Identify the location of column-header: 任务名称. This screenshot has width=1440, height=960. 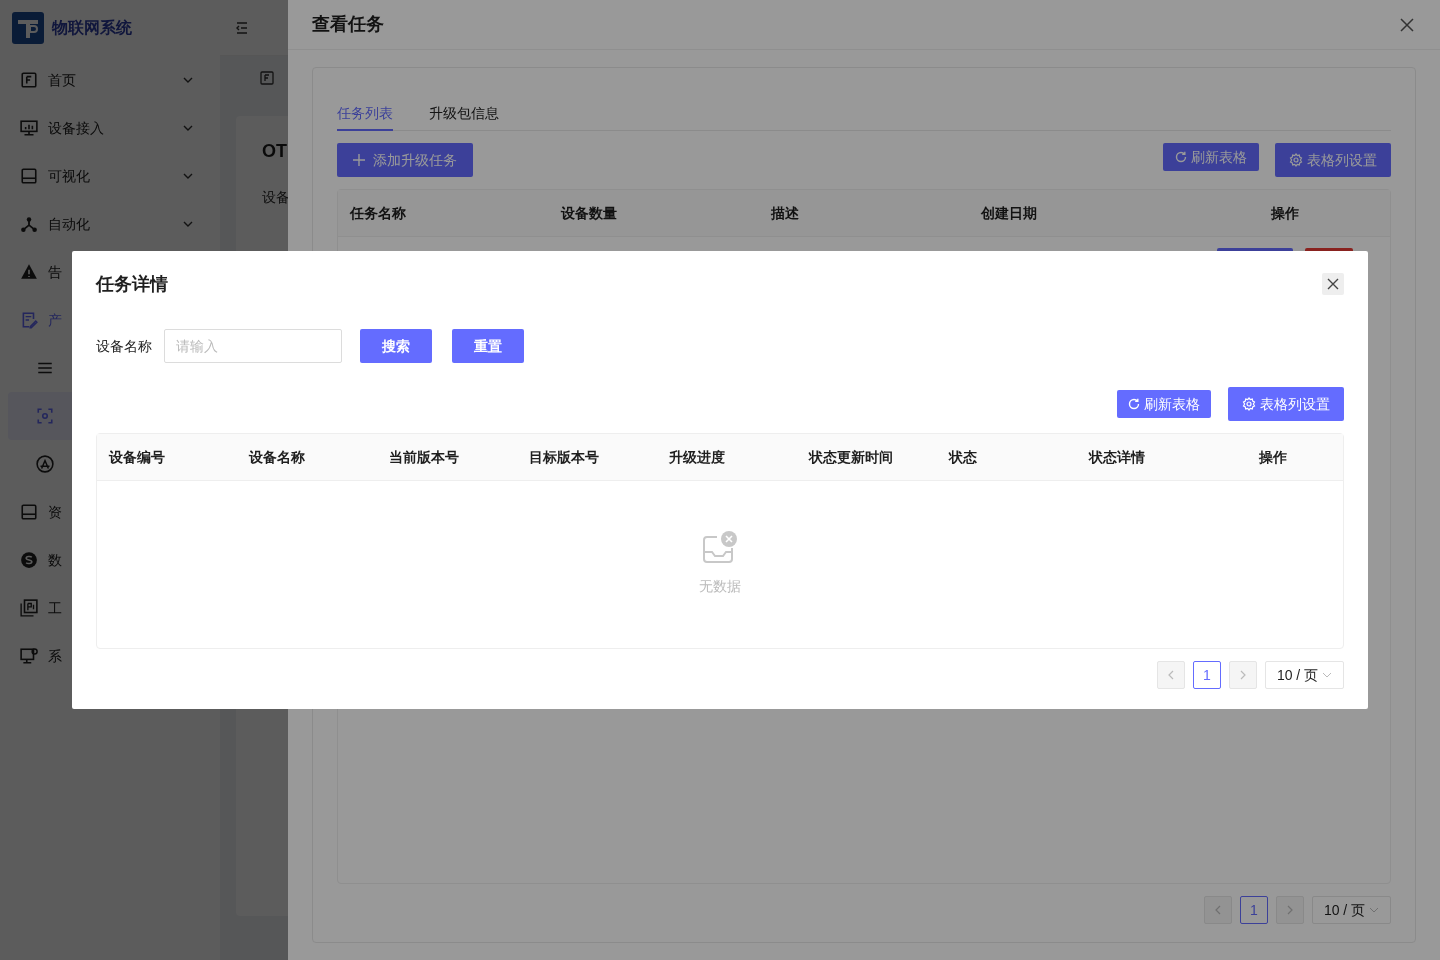
(378, 213).